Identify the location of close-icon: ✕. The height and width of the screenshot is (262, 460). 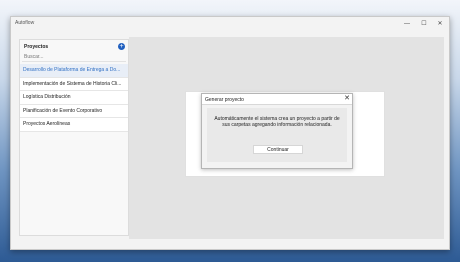
(347, 99).